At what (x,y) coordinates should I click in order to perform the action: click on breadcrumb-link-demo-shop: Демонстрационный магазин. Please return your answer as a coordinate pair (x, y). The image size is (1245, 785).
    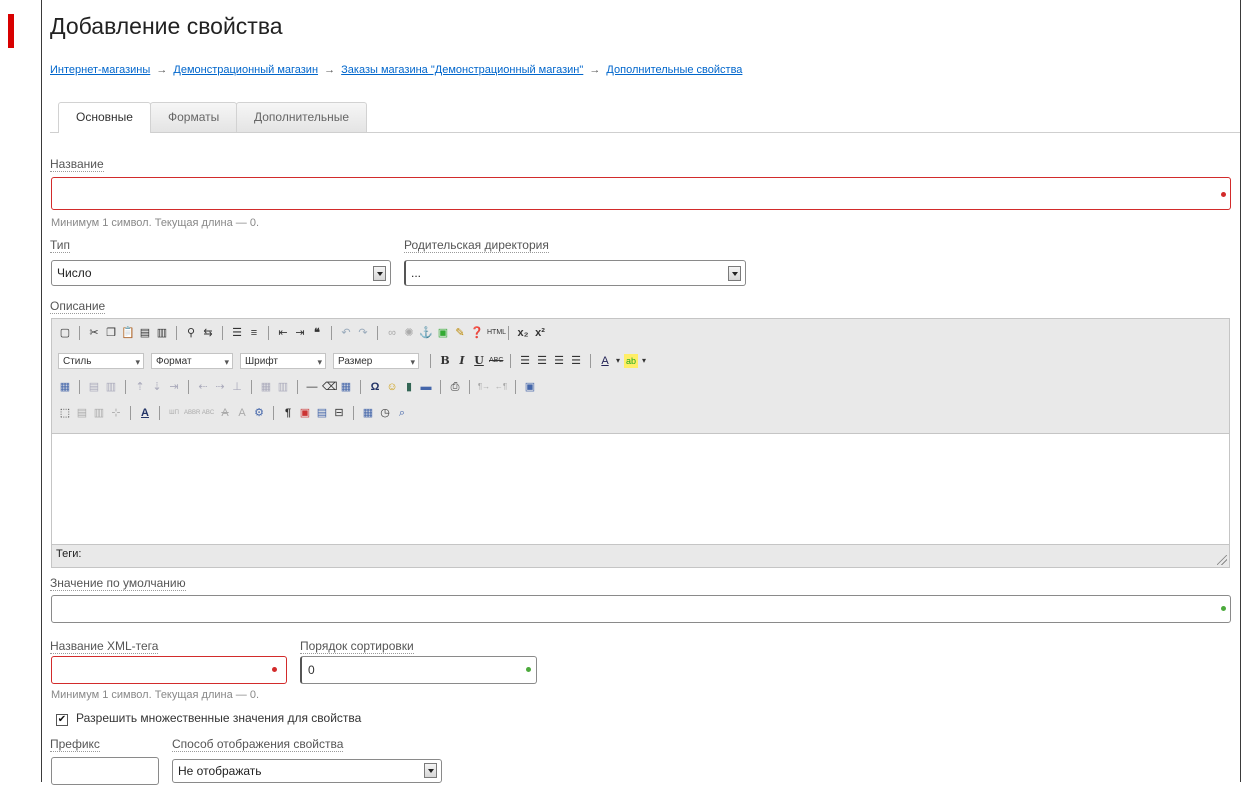
    Looking at the image, I should click on (245, 70).